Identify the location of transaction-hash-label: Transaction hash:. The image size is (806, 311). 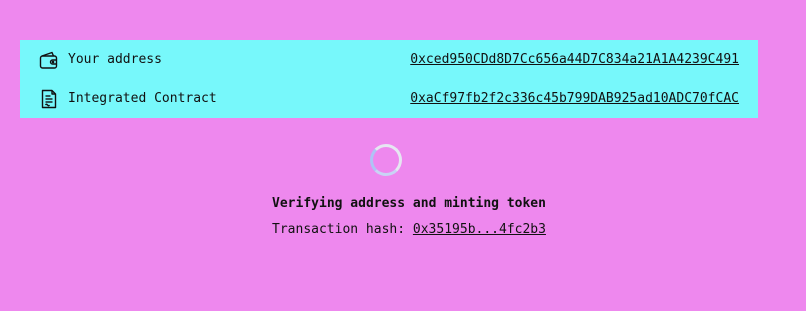
(342, 229).